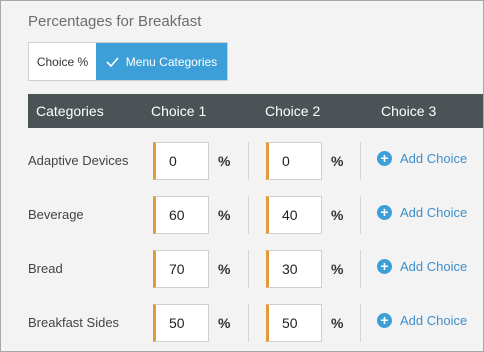  I want to click on header-choice-2: Choice 2, so click(293, 111).